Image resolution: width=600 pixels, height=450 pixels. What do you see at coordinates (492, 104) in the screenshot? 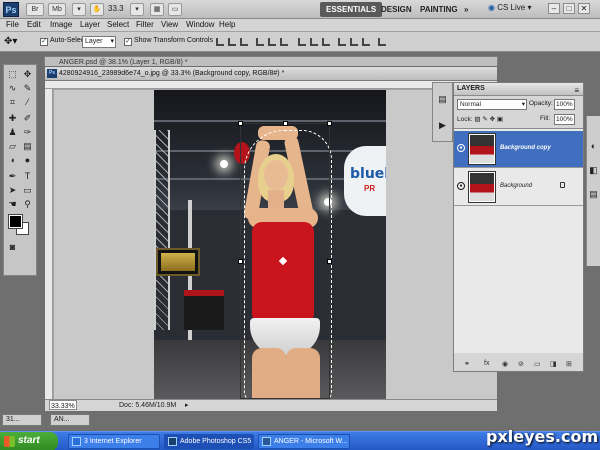
I see `blend-mode-dropdown: Normal ▾` at bounding box center [492, 104].